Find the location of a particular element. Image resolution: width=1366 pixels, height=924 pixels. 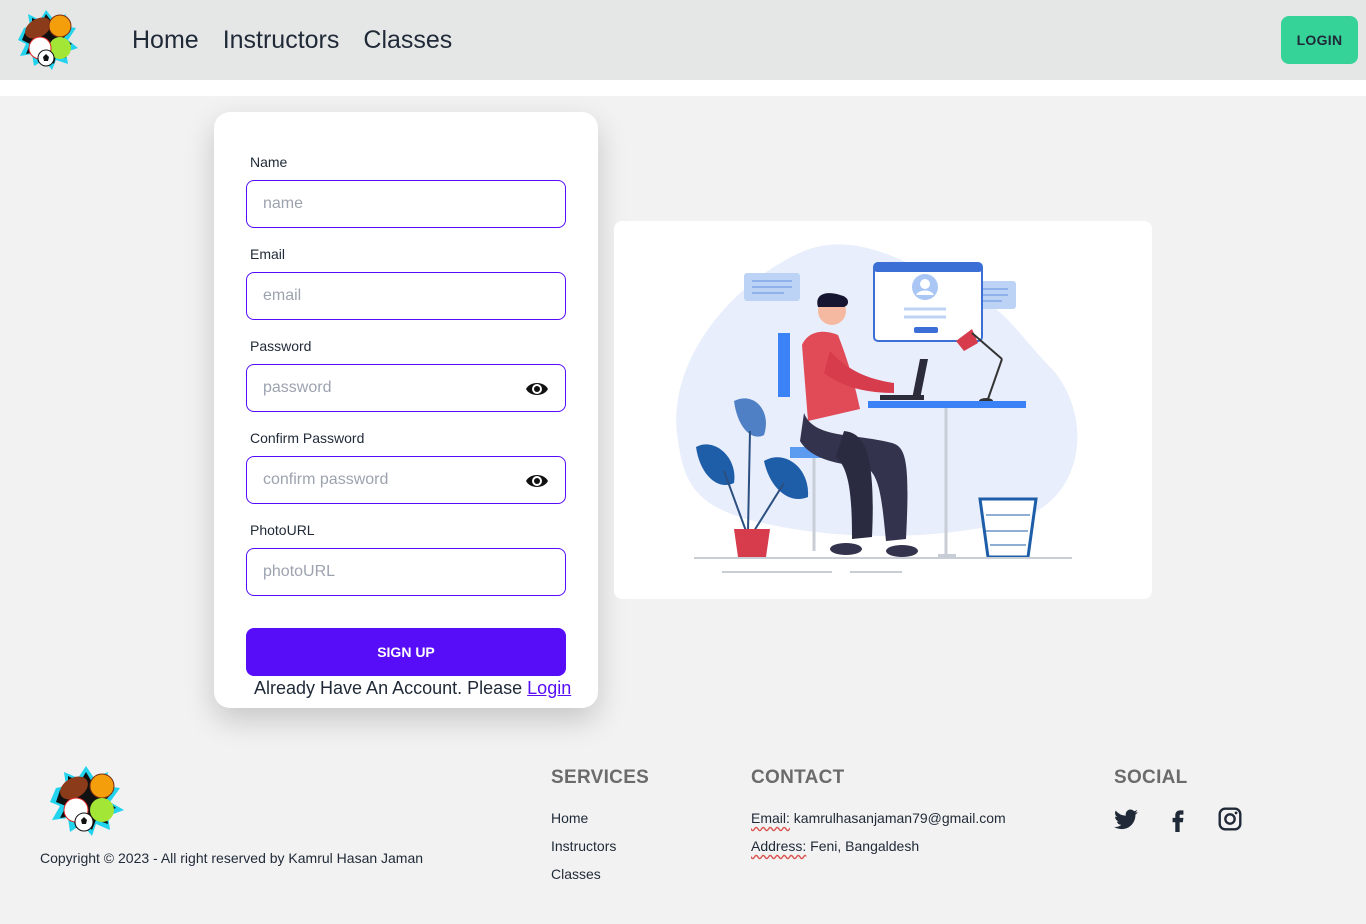

email-field is located at coordinates (406, 296).